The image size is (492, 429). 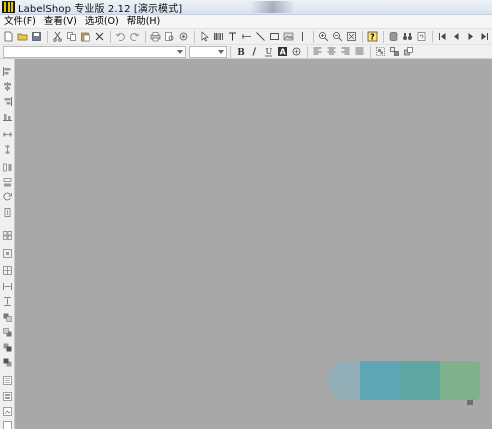 What do you see at coordinates (470, 36) in the screenshot?
I see `next-record-icon` at bounding box center [470, 36].